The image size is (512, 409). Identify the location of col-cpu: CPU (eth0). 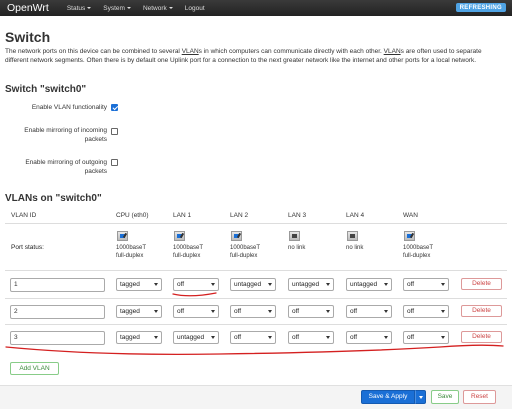
(132, 215).